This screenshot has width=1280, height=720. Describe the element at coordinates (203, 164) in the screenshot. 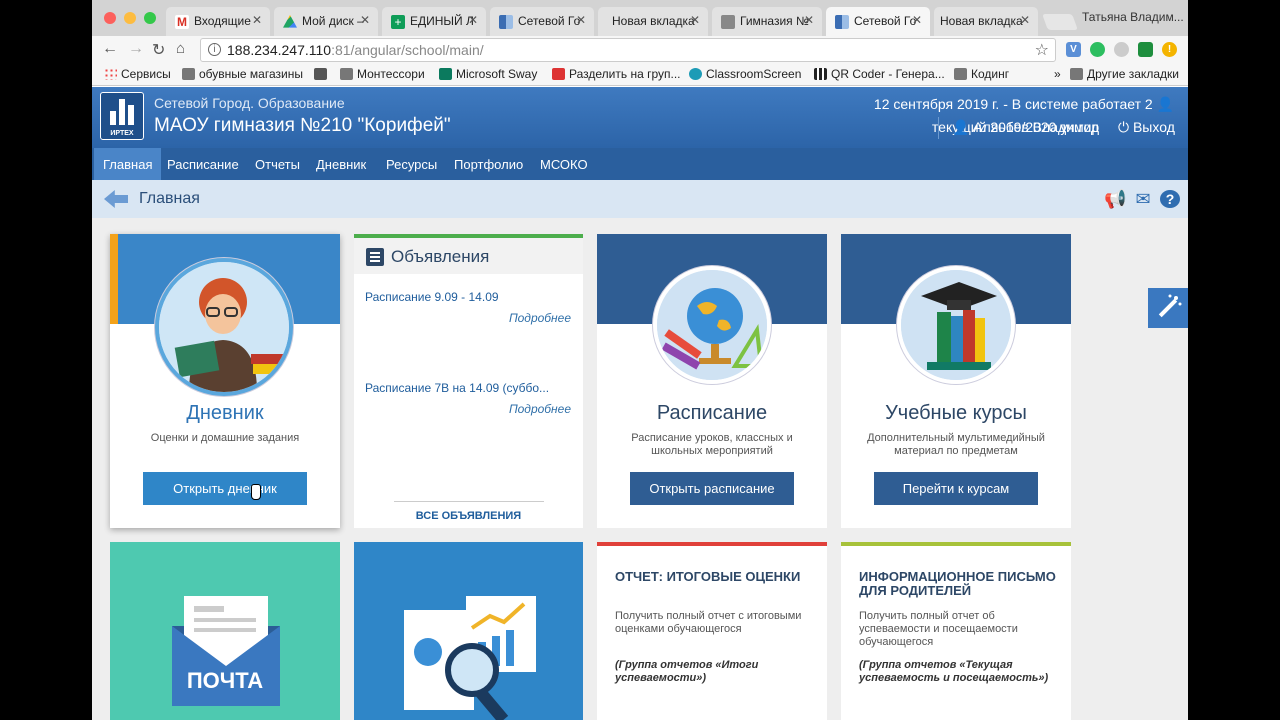

I see `nav-schedule: Расписание` at that location.